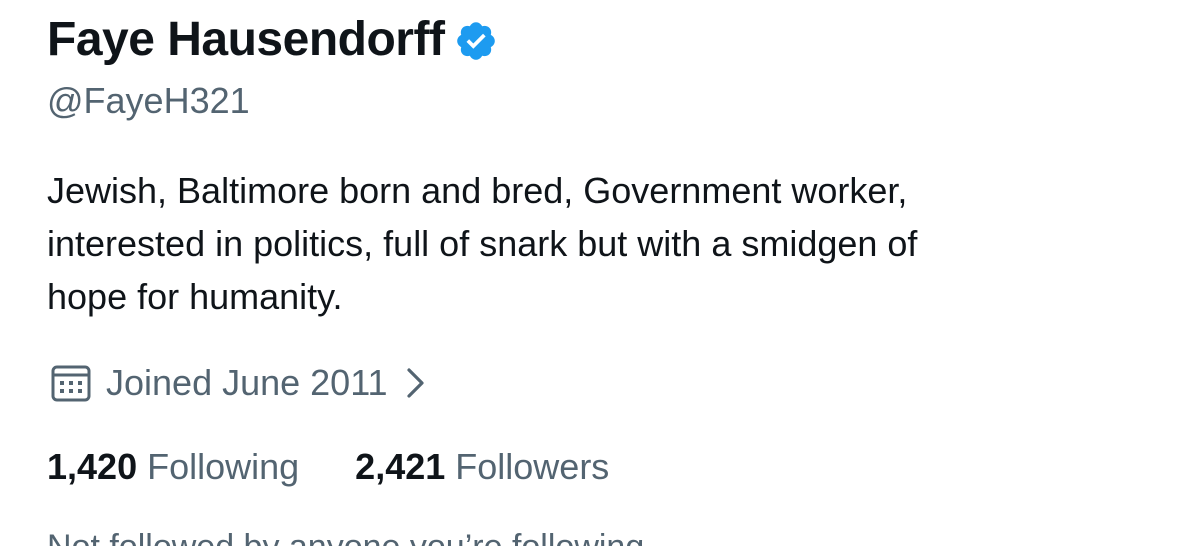  I want to click on followers-count: 2,421, so click(400, 466).